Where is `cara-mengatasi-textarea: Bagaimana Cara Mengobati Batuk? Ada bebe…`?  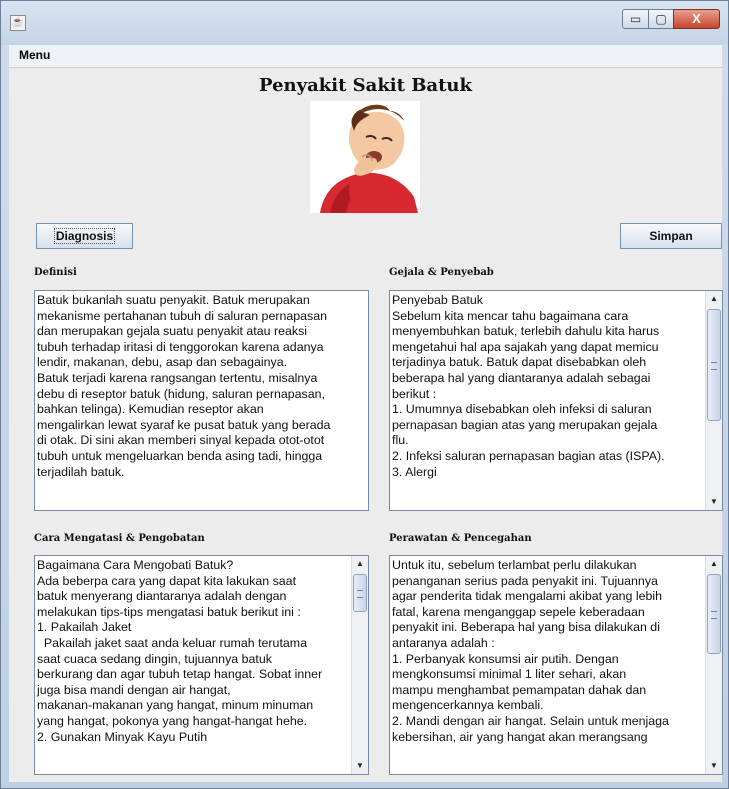 cara-mengatasi-textarea: Bagaimana Cara Mengobati Batuk? Ada bebe… is located at coordinates (201, 665).